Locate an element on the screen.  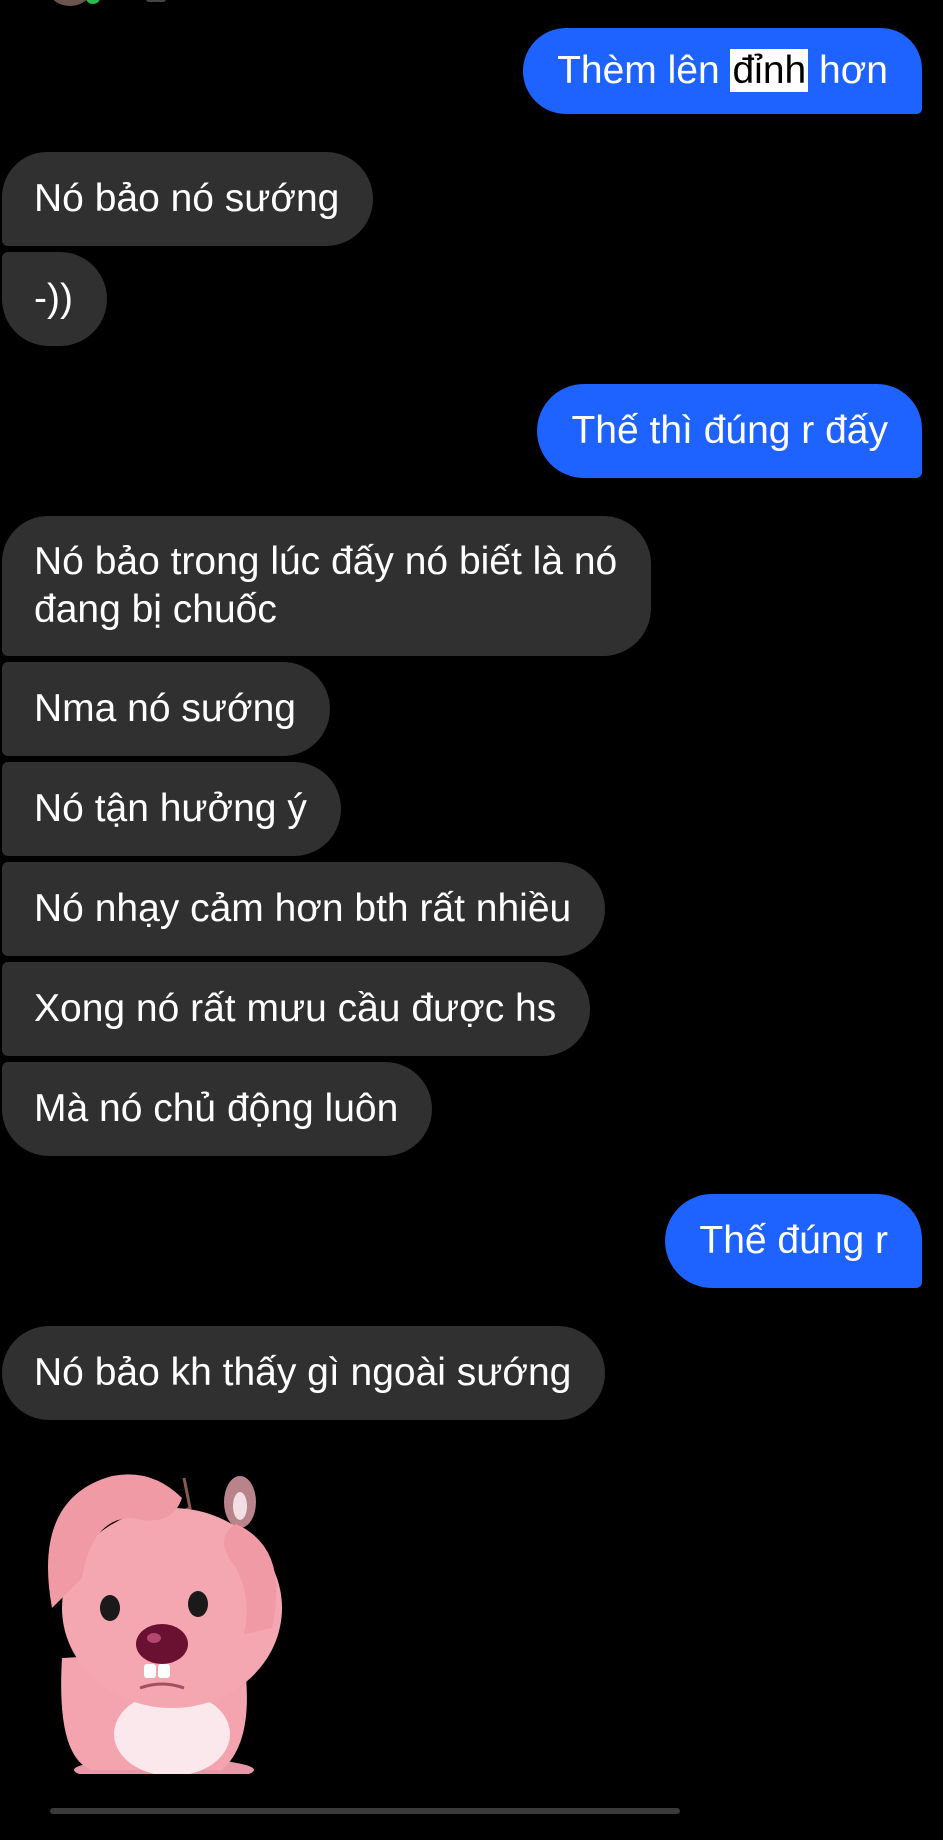
message-text: Thế đúng r is located at coordinates (793, 1240).